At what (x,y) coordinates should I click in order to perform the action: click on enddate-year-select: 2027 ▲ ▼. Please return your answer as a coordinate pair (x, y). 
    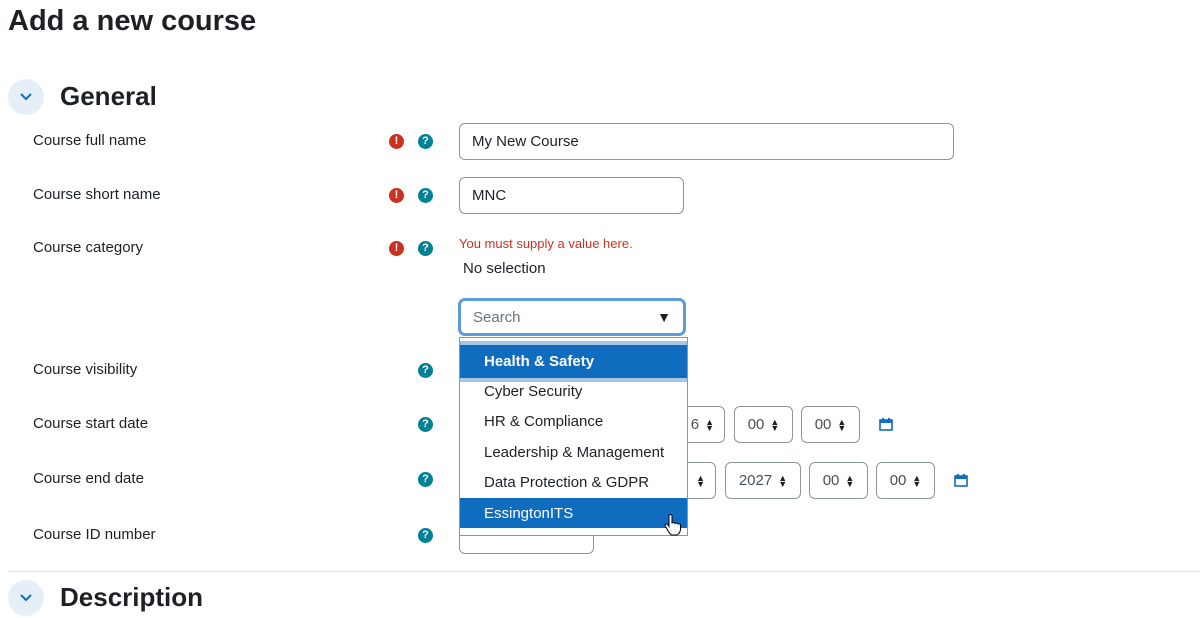
    Looking at the image, I should click on (763, 480).